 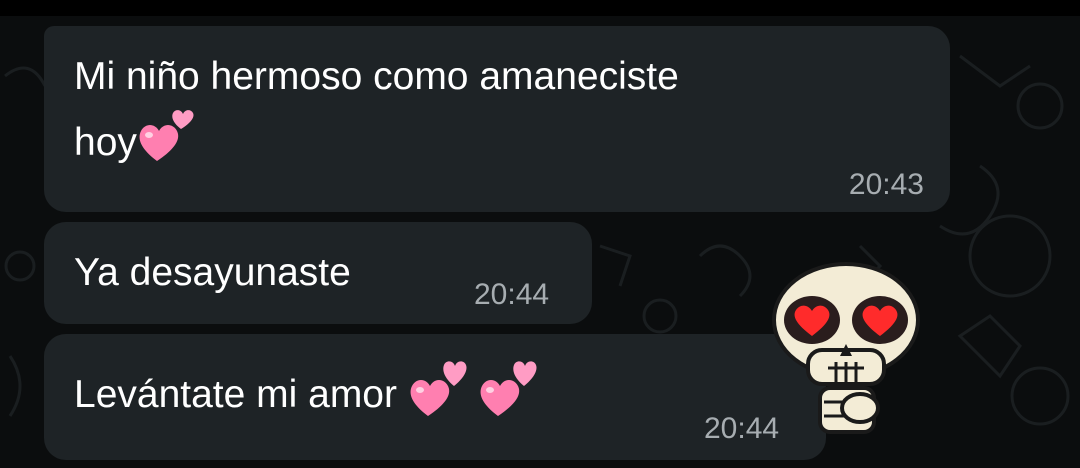 I want to click on status-bar-strip, so click(x=540, y=8).